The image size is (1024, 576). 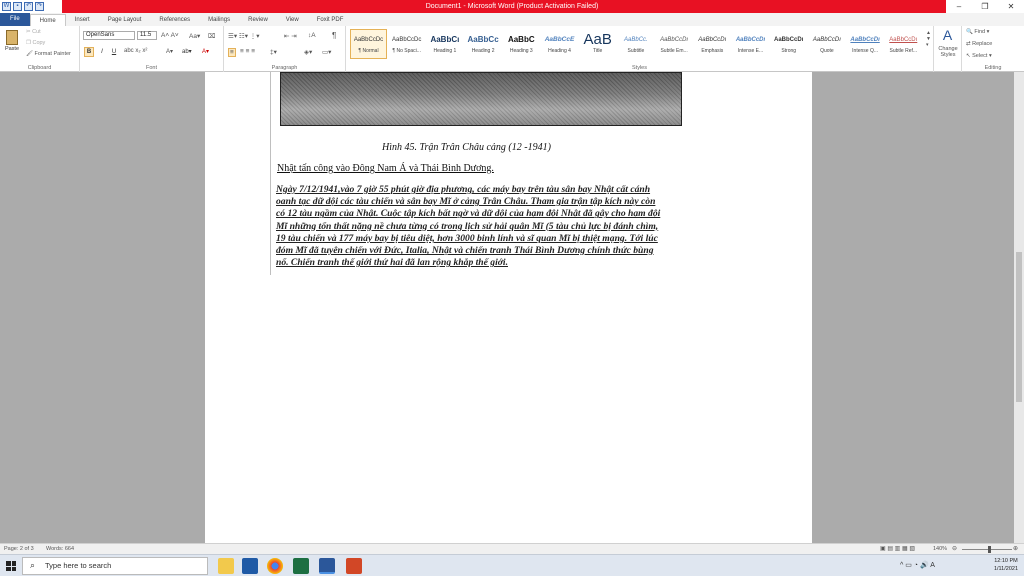 I want to click on style-preview: AaBbC, so click(x=521, y=39).